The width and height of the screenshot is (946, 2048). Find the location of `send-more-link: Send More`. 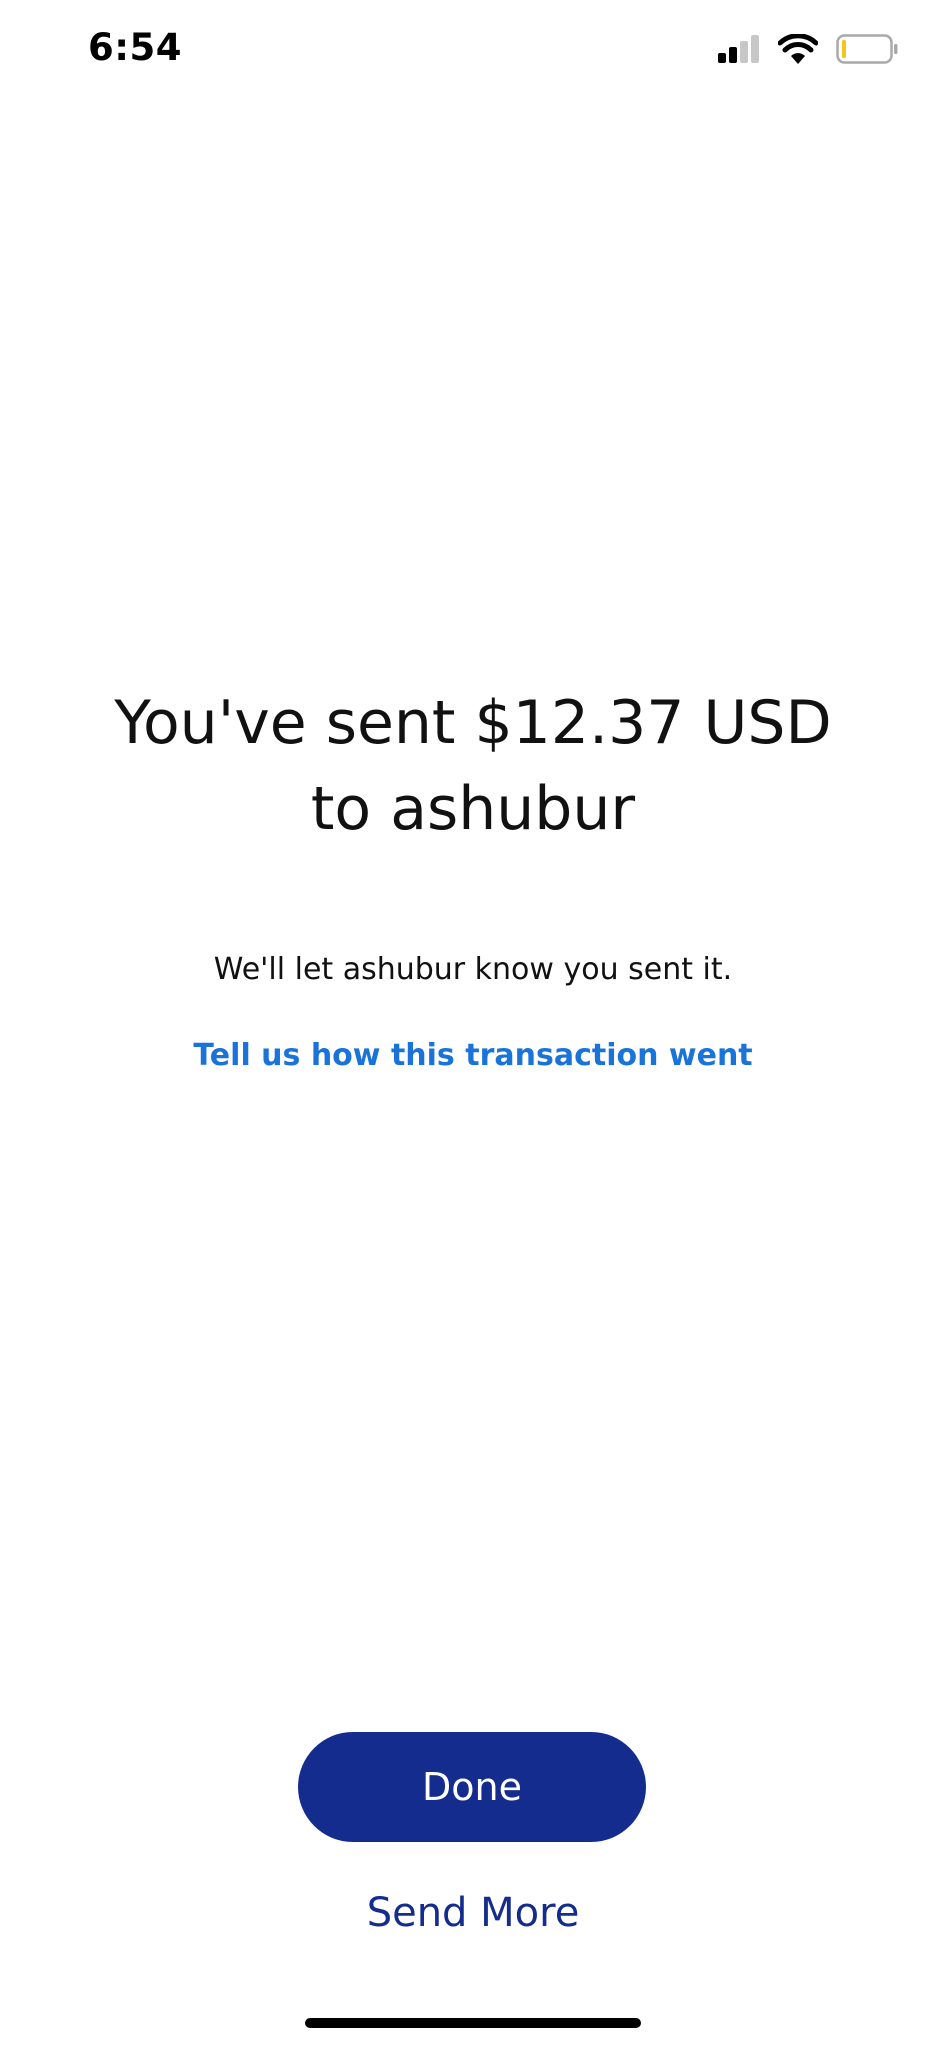

send-more-link: Send More is located at coordinates (473, 1913).